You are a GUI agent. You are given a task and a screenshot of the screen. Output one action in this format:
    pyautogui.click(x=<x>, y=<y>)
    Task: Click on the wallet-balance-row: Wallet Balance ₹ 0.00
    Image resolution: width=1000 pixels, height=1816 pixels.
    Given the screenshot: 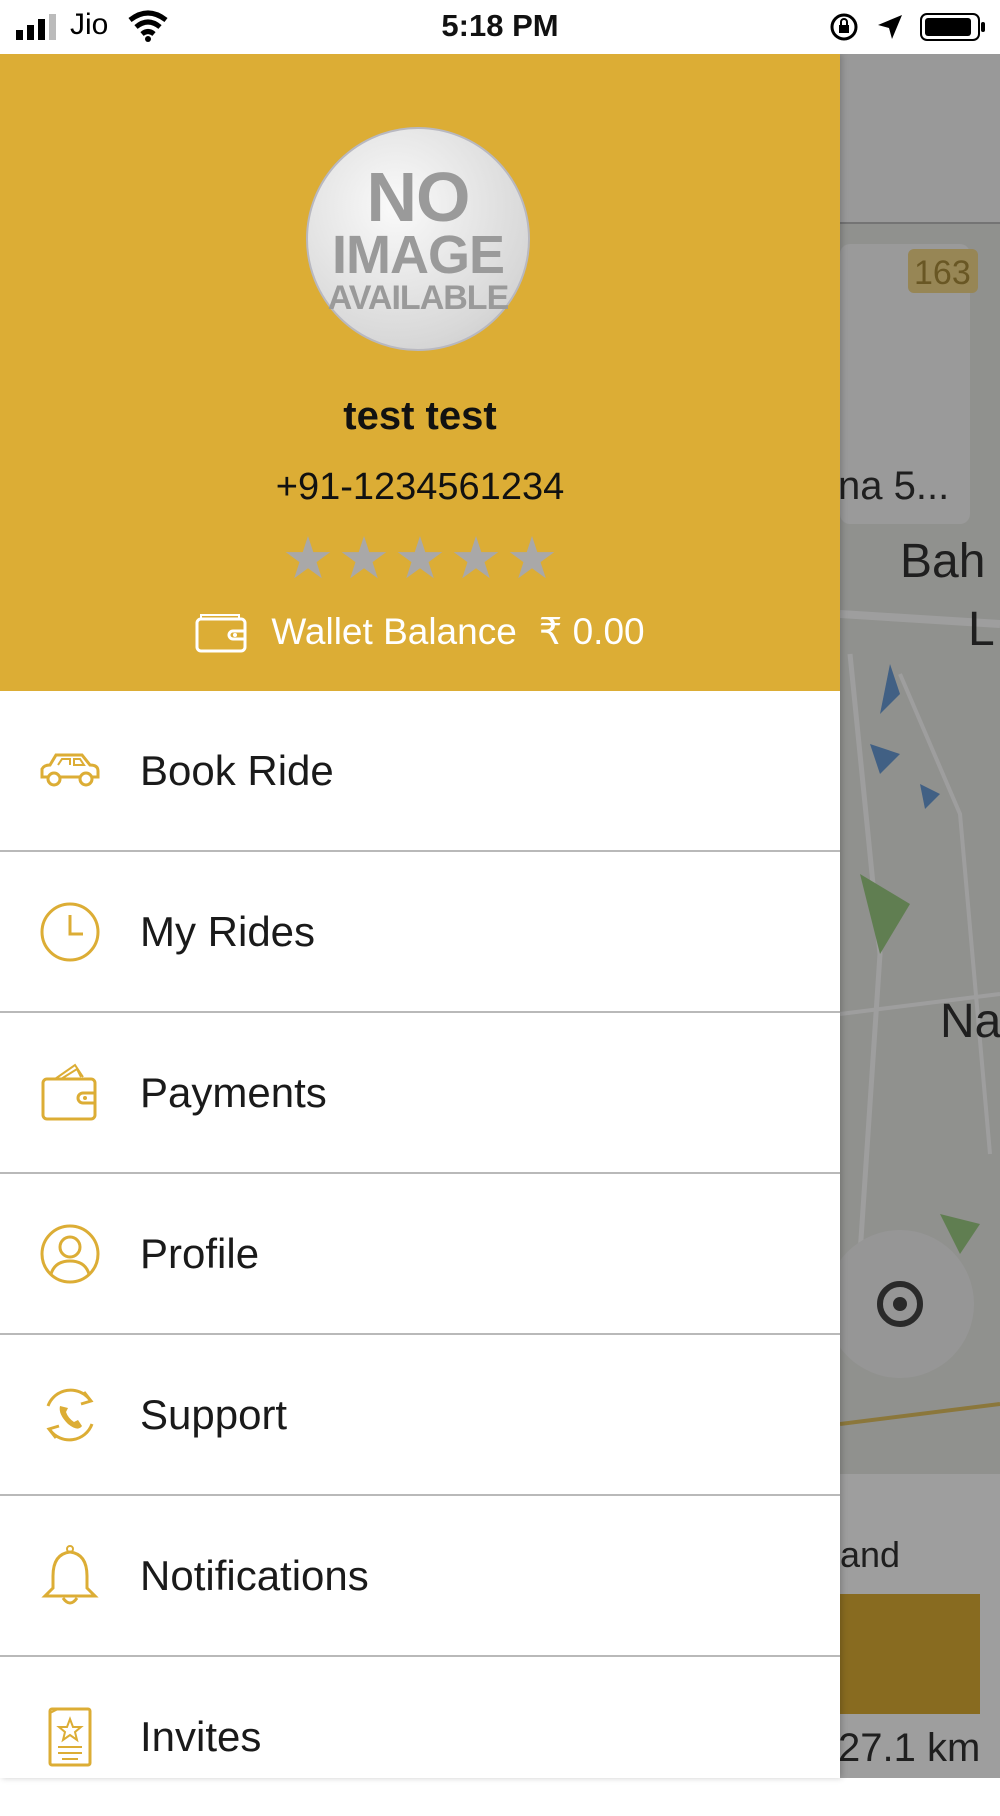 What is the action you would take?
    pyautogui.click(x=420, y=631)
    